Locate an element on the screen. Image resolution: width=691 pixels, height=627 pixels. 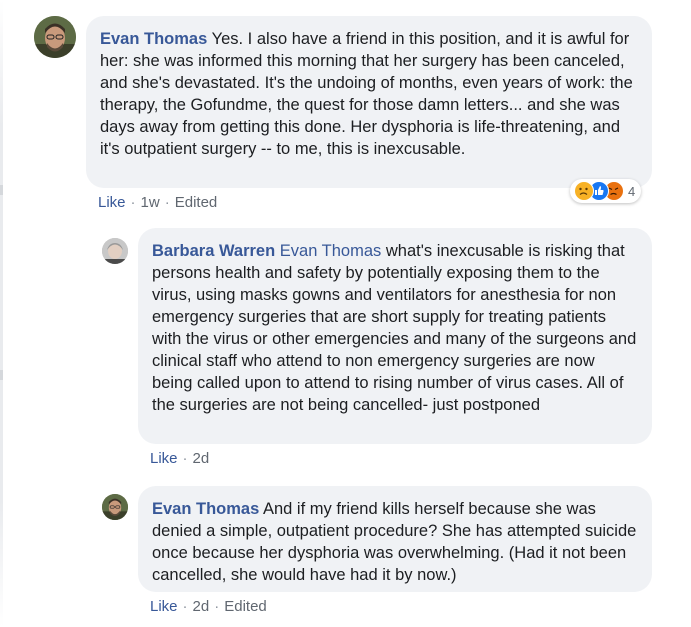
comment-actions: Like · 2d · Edited is located at coordinates (208, 606).